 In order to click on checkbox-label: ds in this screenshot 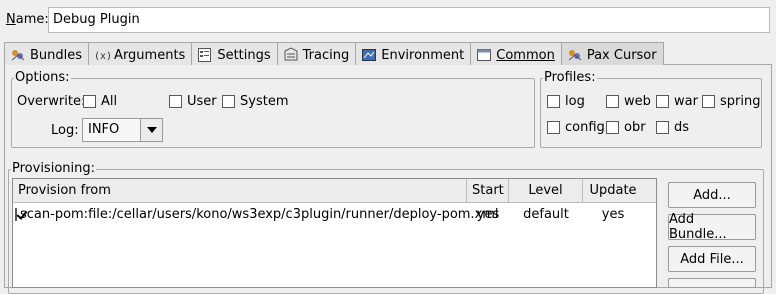, I will do `click(682, 127)`.